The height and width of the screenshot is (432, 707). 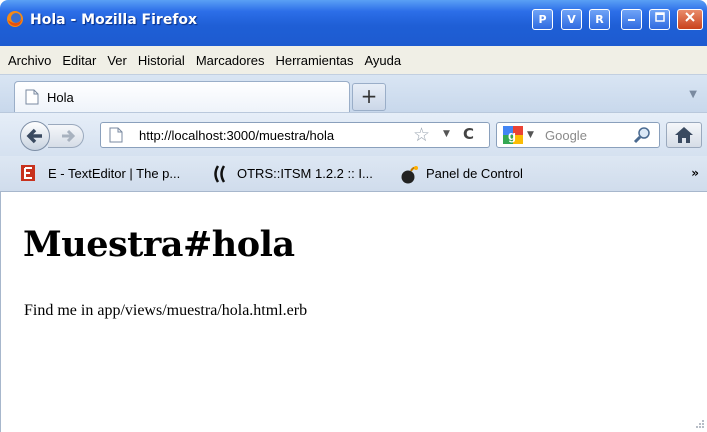 I want to click on search-bar: g ▼ Google, so click(x=578, y=135).